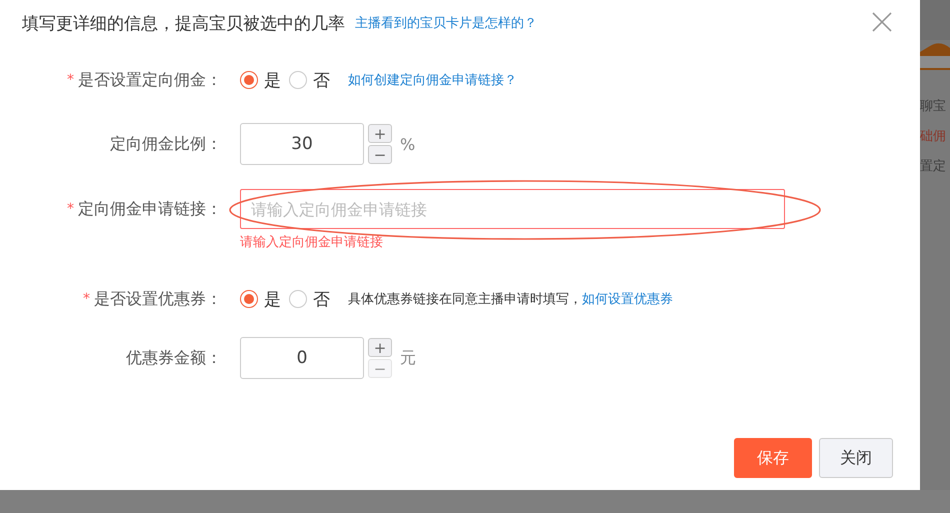 This screenshot has width=950, height=513. What do you see at coordinates (933, 107) in the screenshot?
I see `background-text: 聊宝` at bounding box center [933, 107].